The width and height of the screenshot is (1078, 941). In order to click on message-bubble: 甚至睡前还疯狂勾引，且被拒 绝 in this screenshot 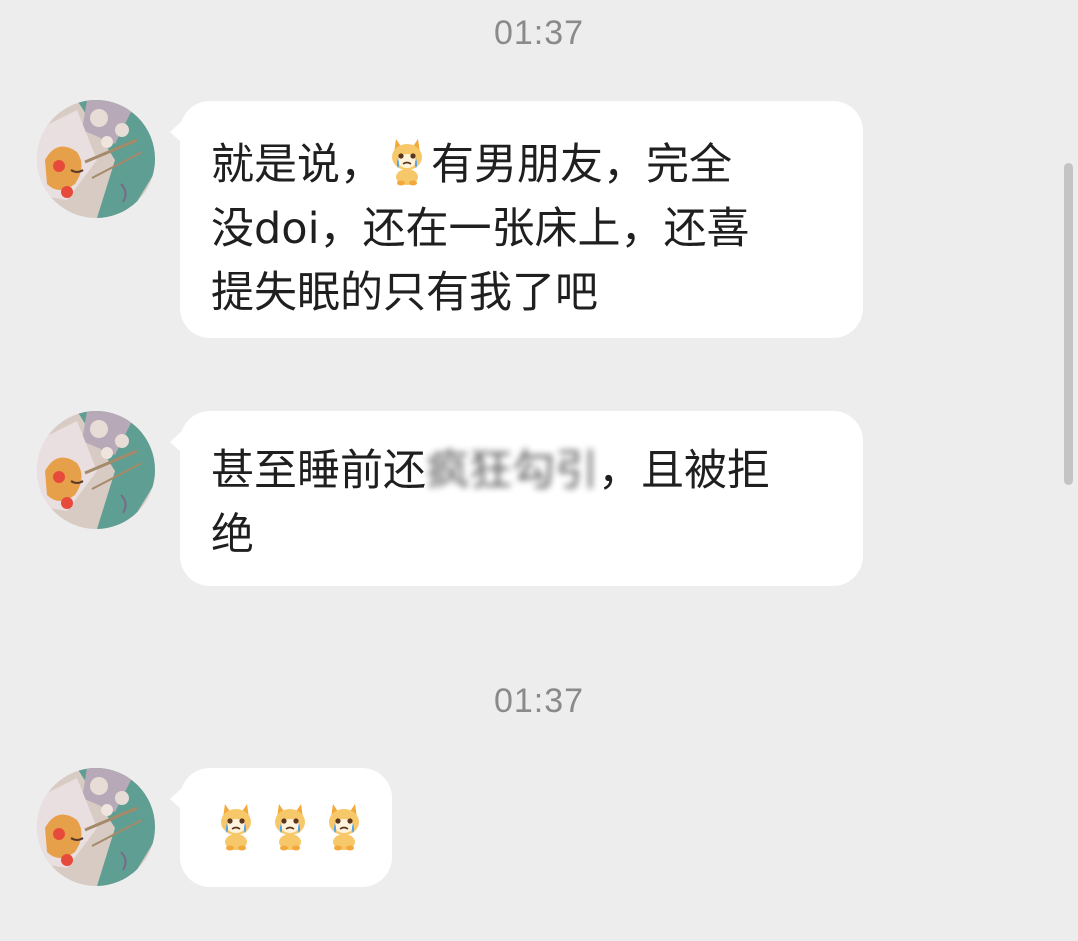, I will do `click(516, 498)`.